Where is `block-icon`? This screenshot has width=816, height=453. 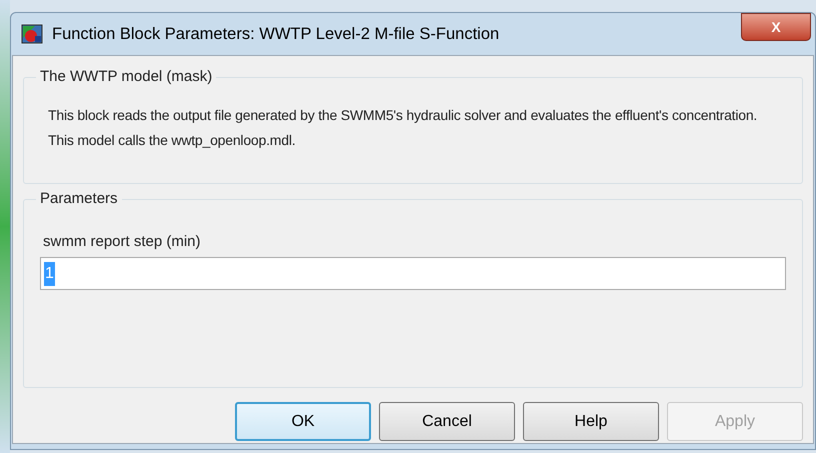 block-icon is located at coordinates (32, 34).